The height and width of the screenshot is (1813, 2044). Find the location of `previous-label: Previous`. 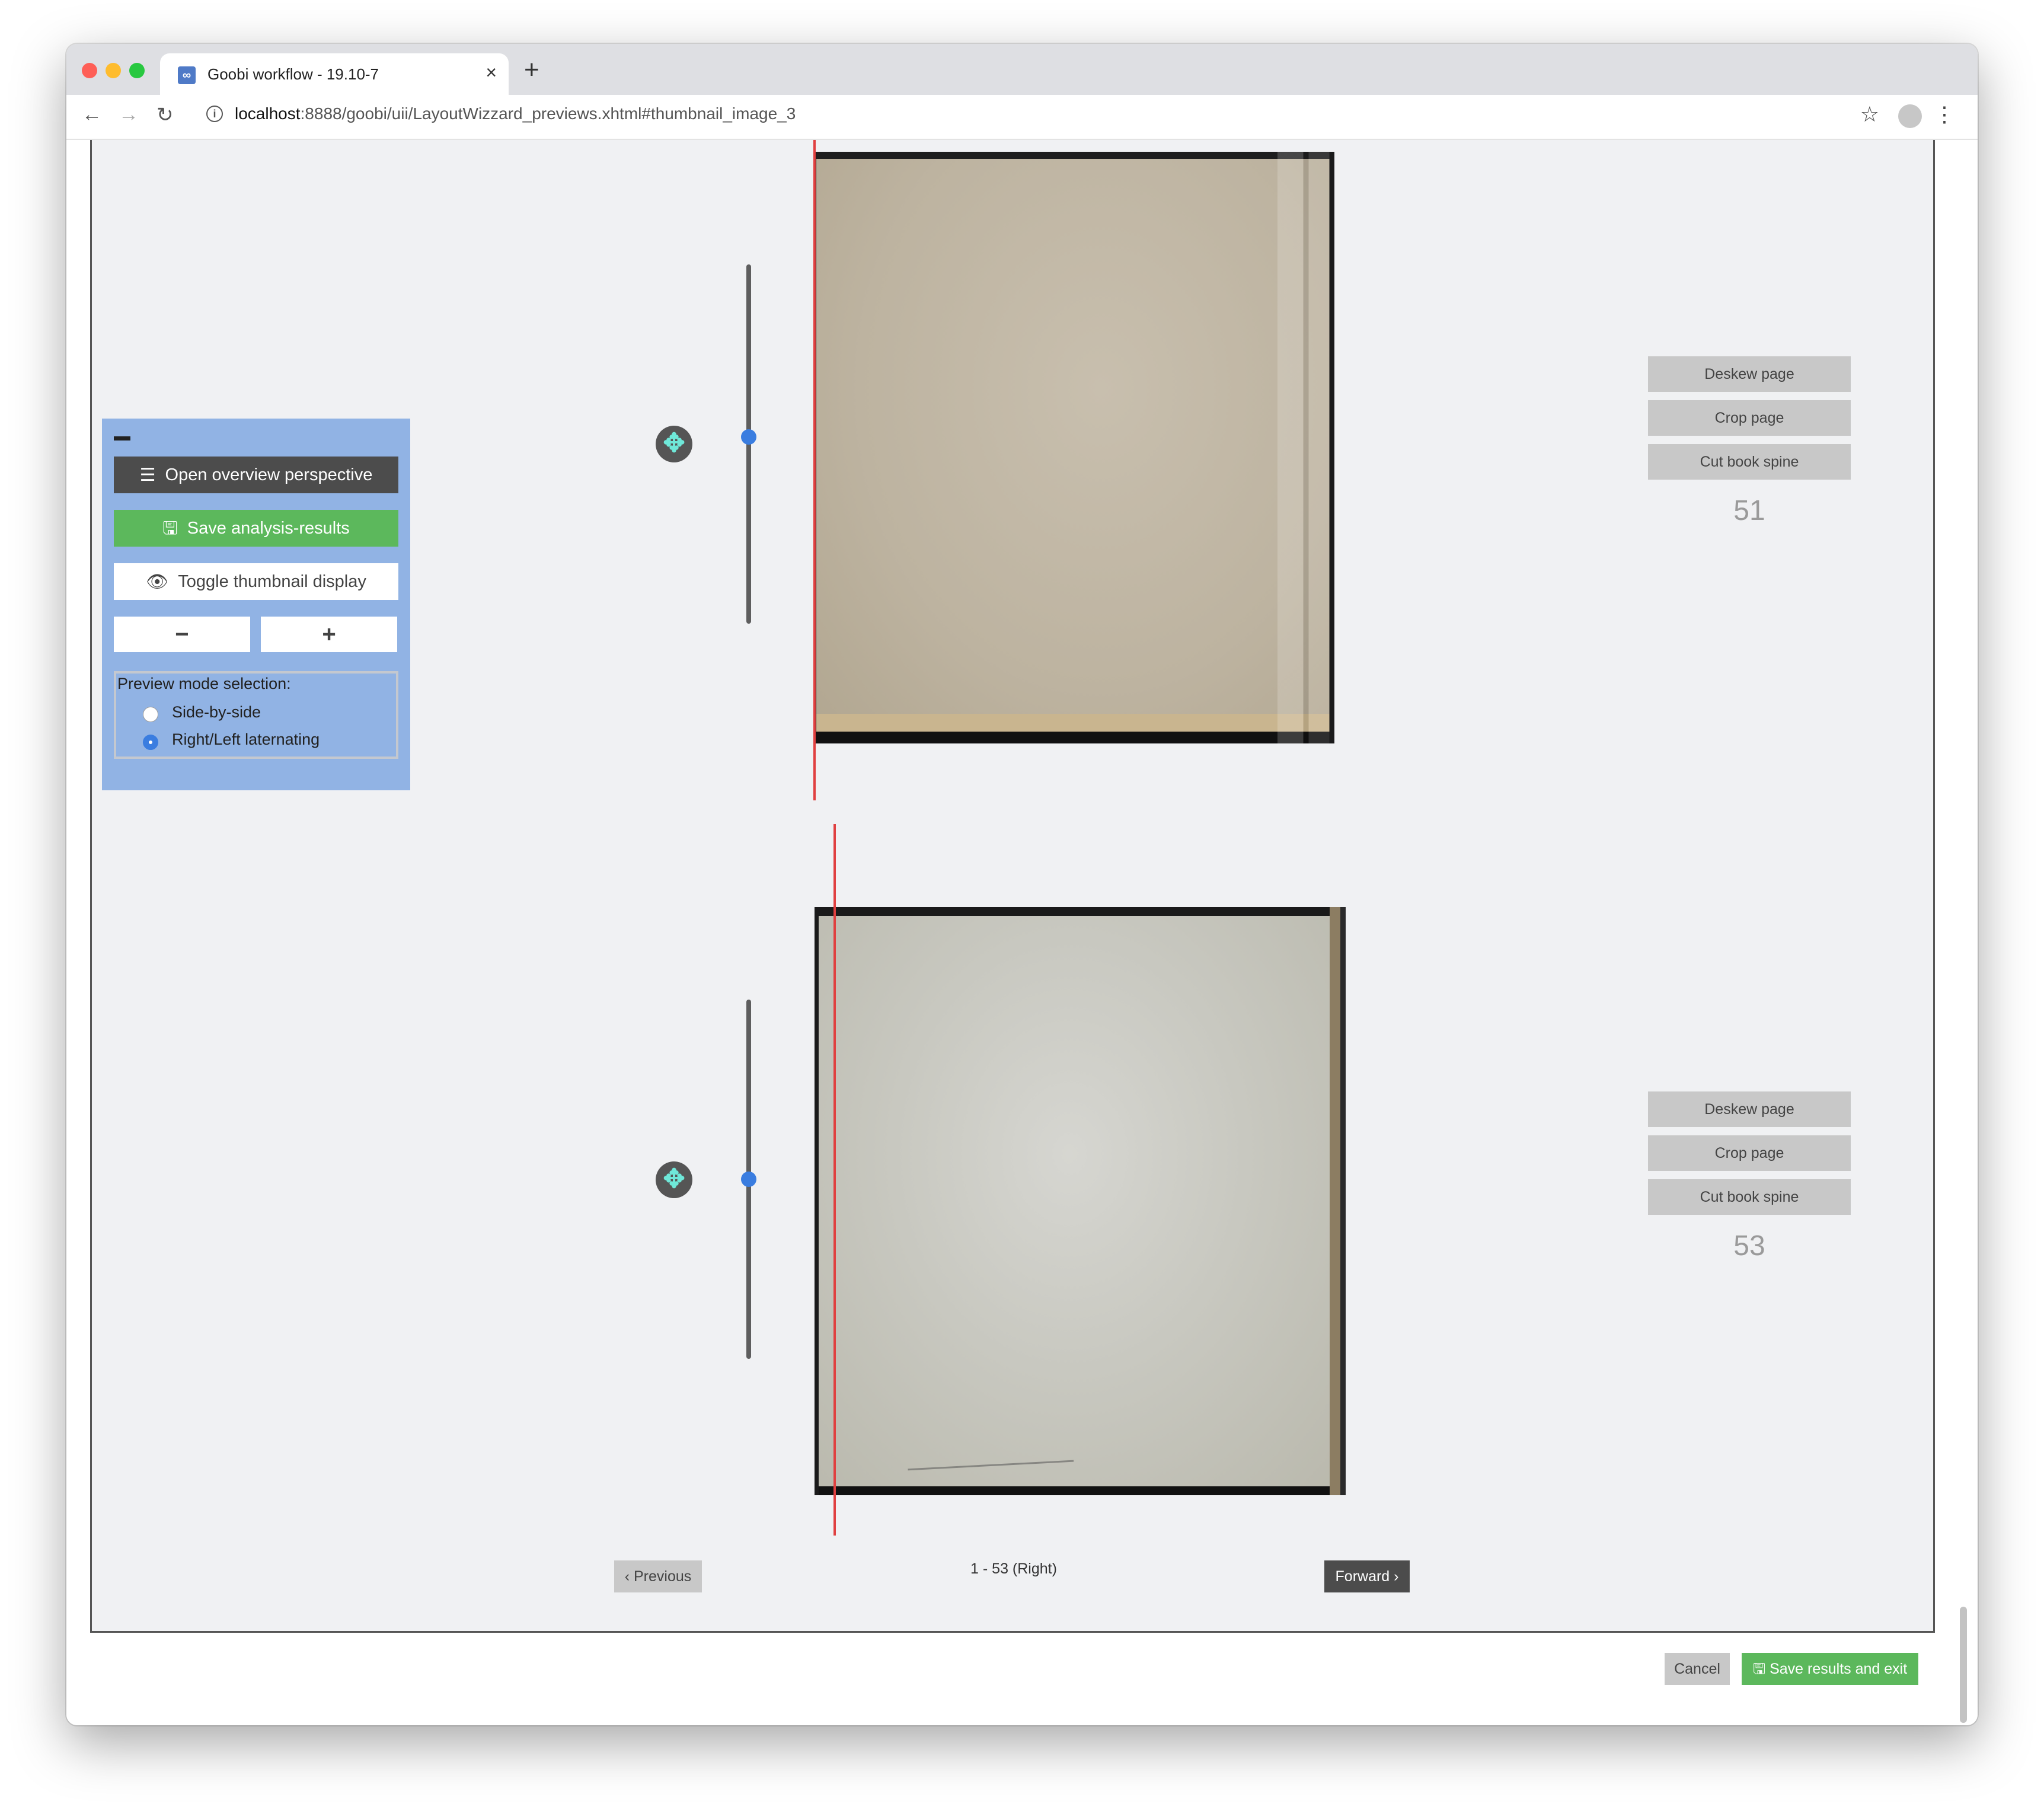

previous-label: Previous is located at coordinates (663, 1576).